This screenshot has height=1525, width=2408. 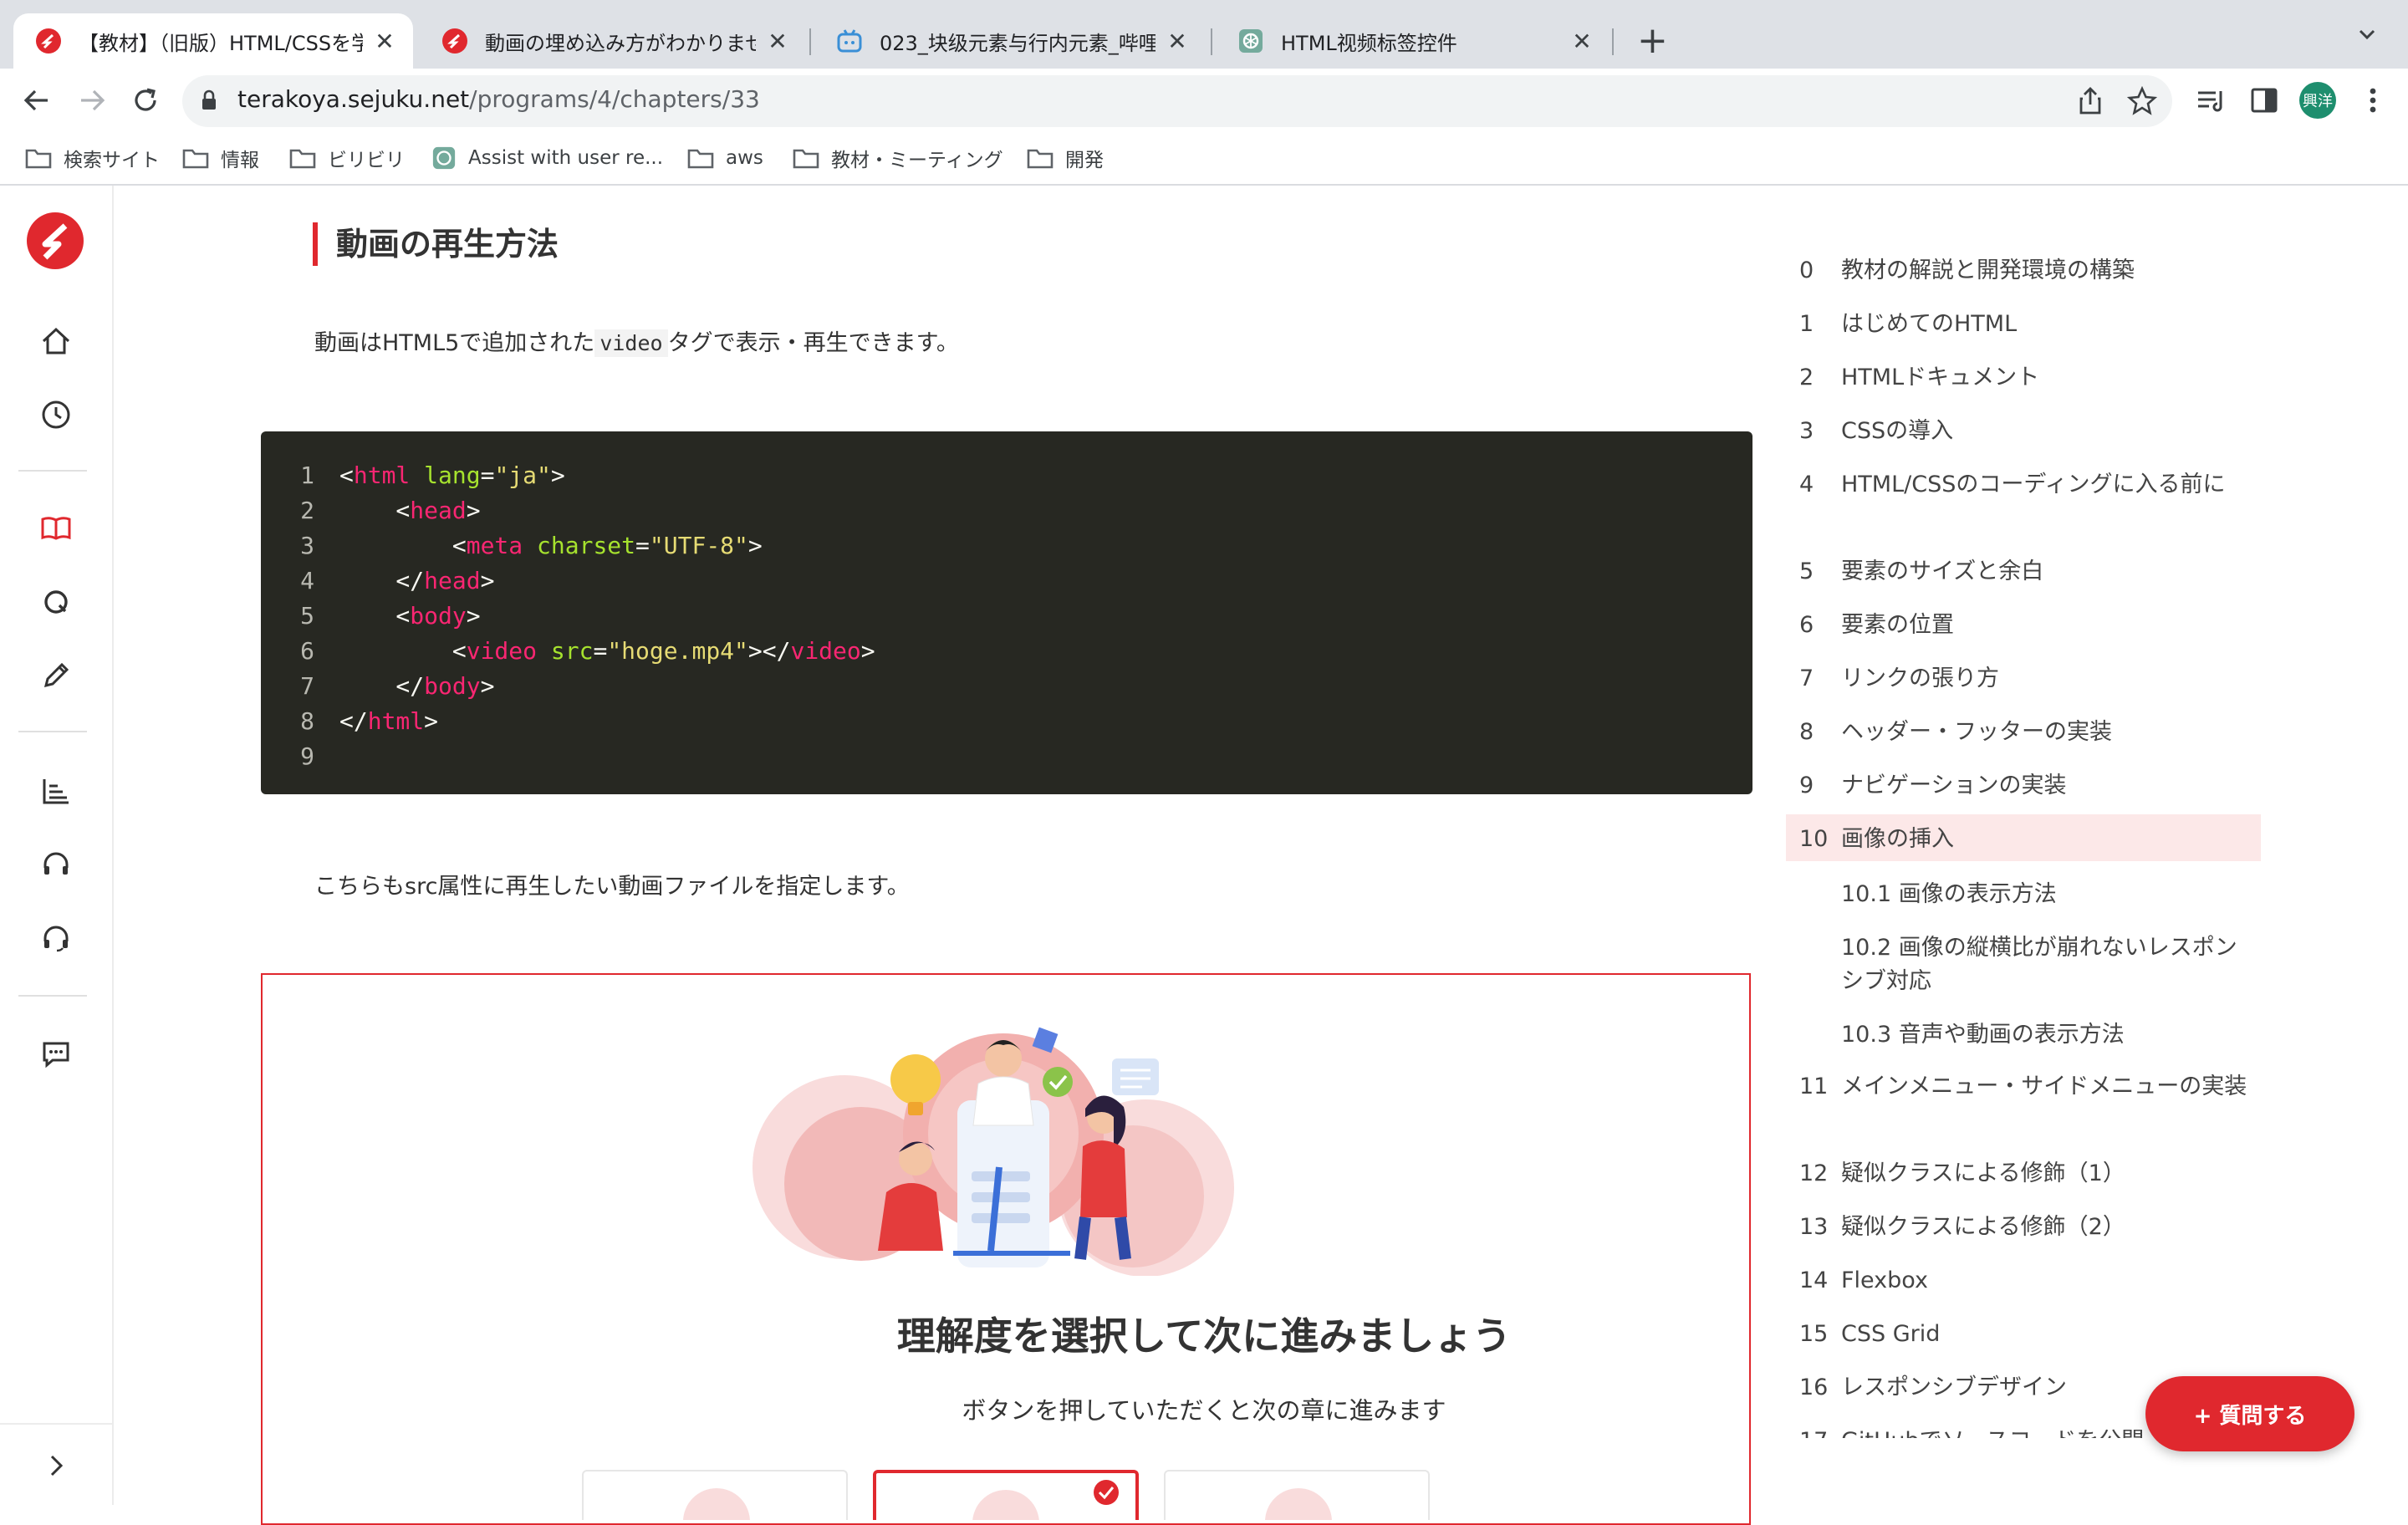 What do you see at coordinates (1807, 484) in the screenshot?
I see `toc-number: 4` at bounding box center [1807, 484].